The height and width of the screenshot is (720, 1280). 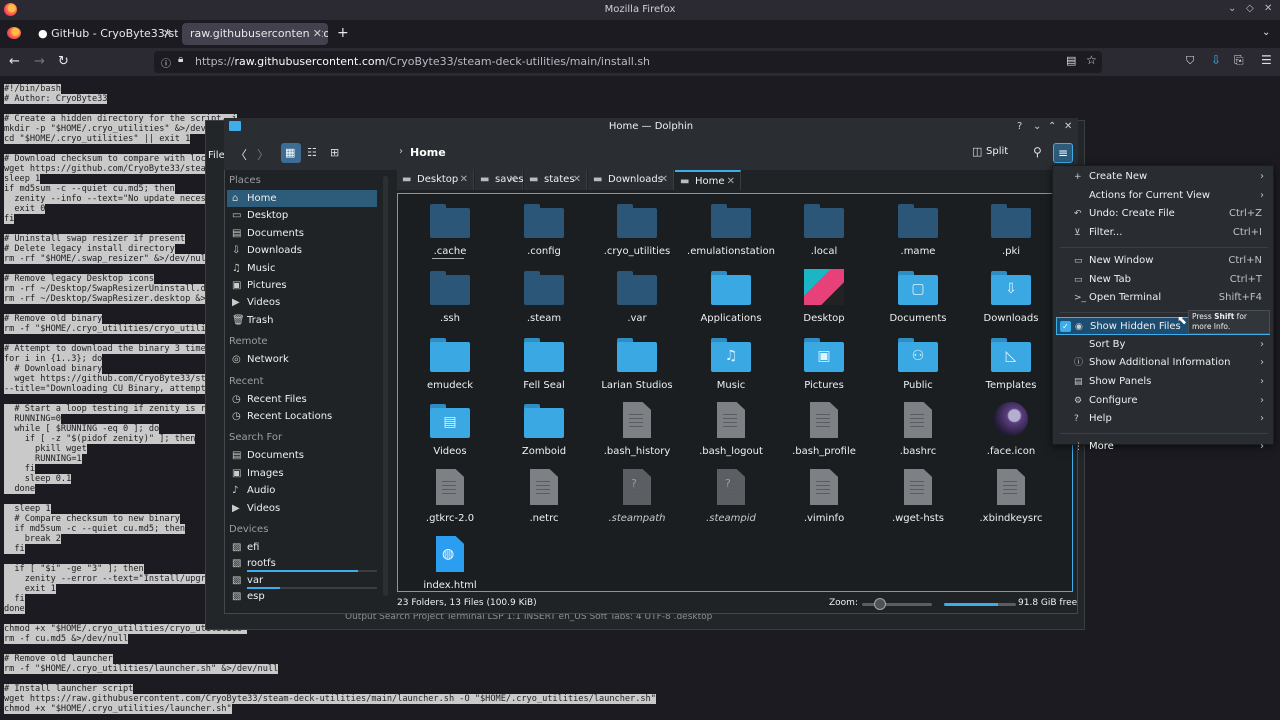 I want to click on tab-github: ● GitHub - CryoByte33/ste ✕, so click(x=104, y=34).